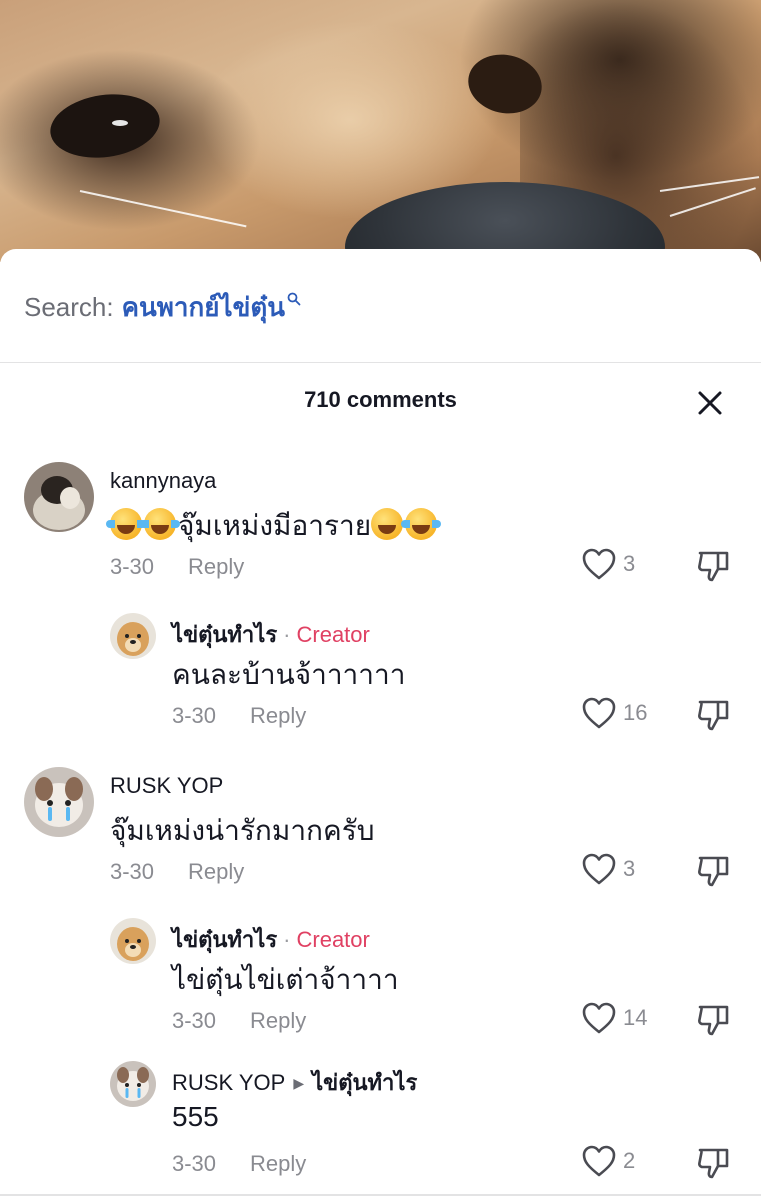 This screenshot has width=761, height=1200. Describe the element at coordinates (294, 299) in the screenshot. I see `search-icon` at that location.